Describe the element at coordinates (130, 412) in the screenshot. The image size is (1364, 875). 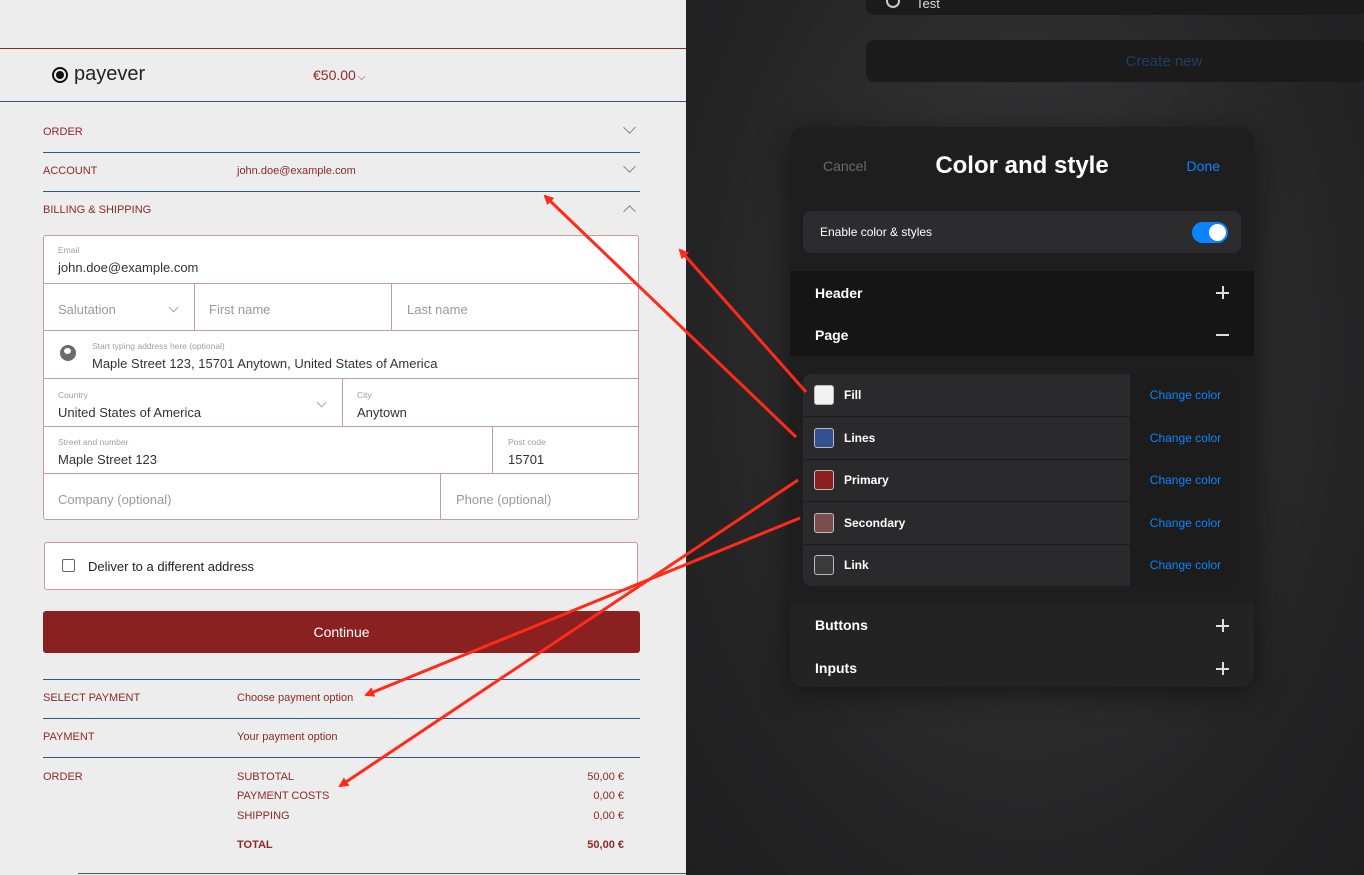
I see `country-value: United States of America` at that location.